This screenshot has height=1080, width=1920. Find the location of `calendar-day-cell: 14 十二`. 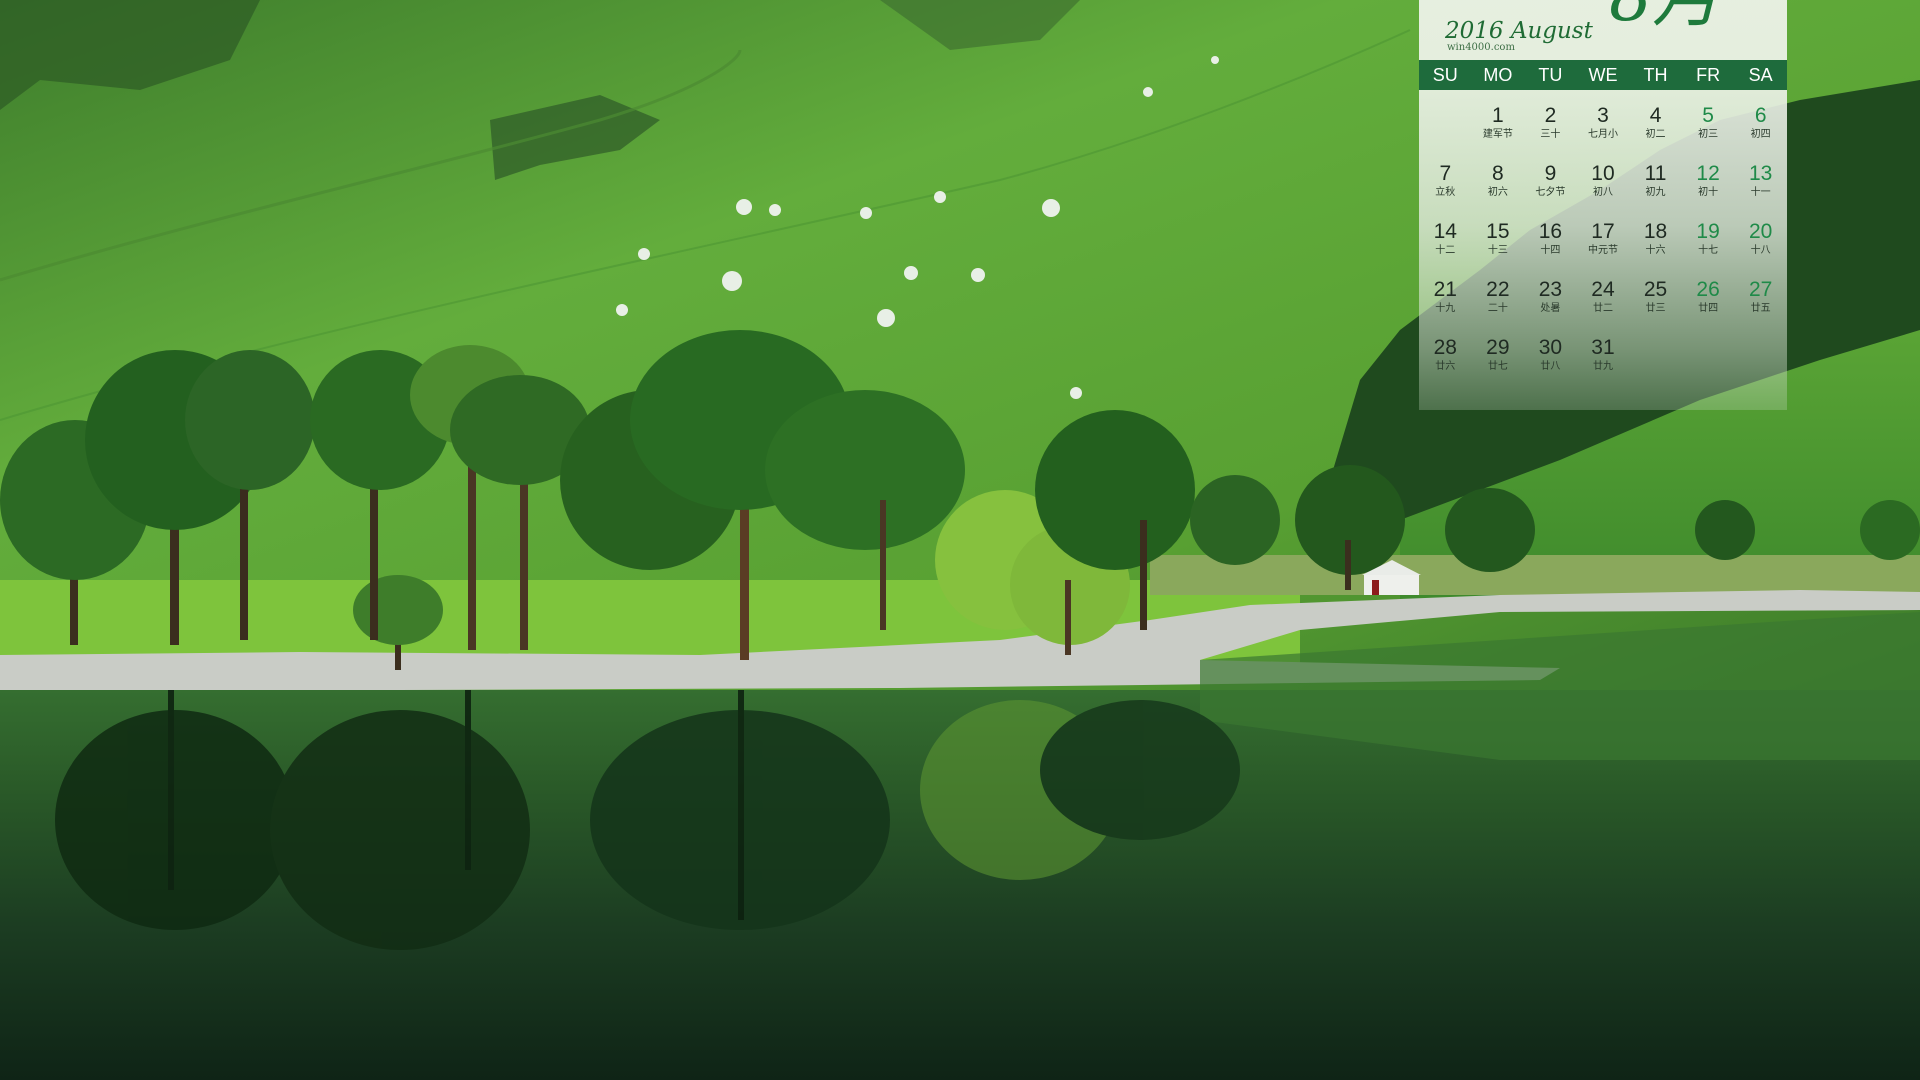

calendar-day-cell: 14 十二 is located at coordinates (1445, 249).